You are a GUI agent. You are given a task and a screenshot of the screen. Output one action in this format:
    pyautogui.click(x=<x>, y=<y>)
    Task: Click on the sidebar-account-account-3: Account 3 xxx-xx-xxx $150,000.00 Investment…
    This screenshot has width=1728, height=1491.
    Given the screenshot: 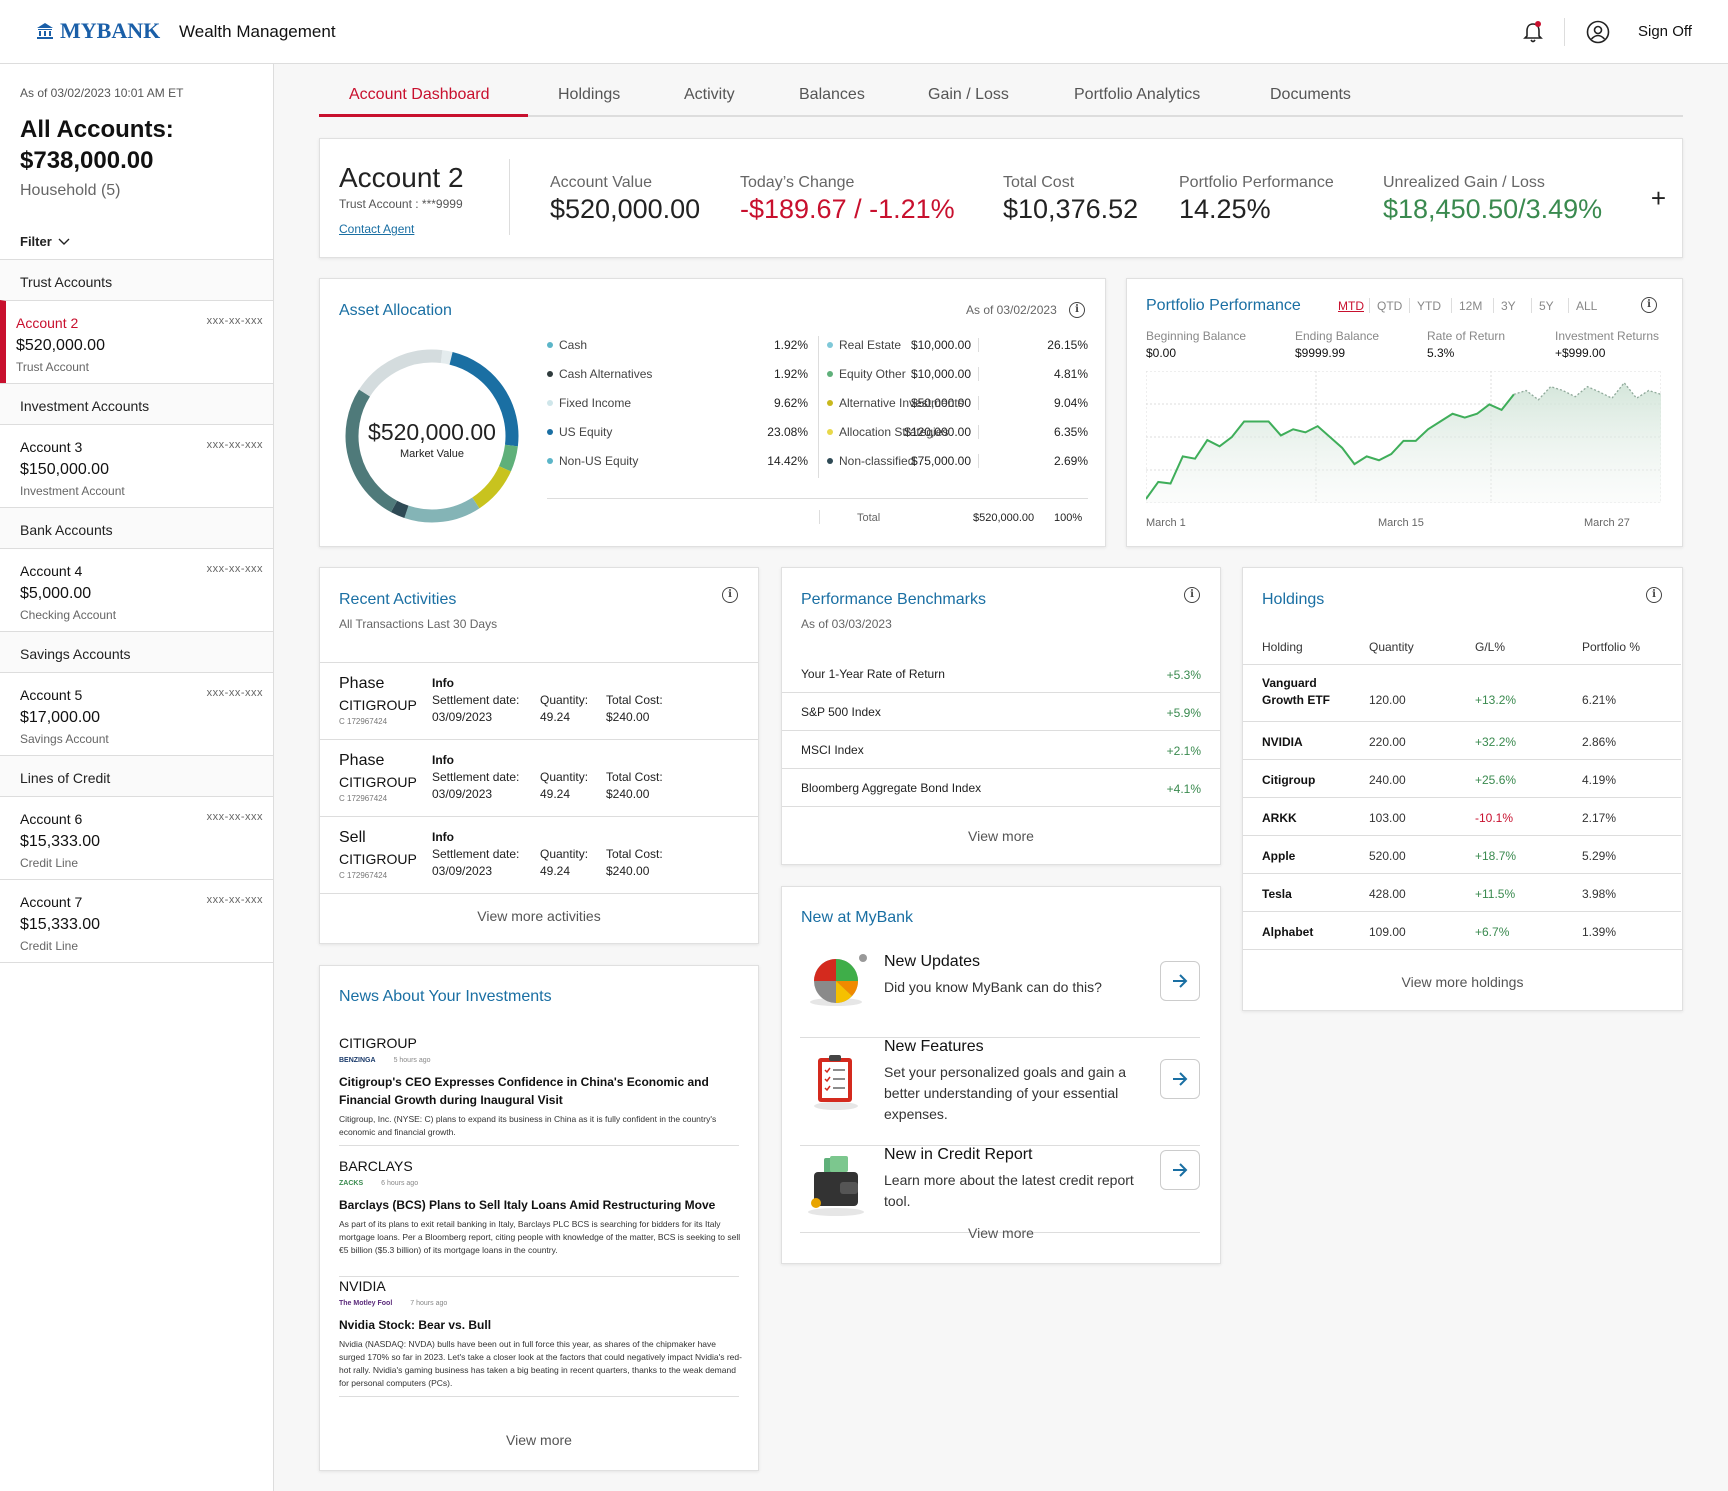 What is the action you would take?
    pyautogui.click(x=136, y=465)
    